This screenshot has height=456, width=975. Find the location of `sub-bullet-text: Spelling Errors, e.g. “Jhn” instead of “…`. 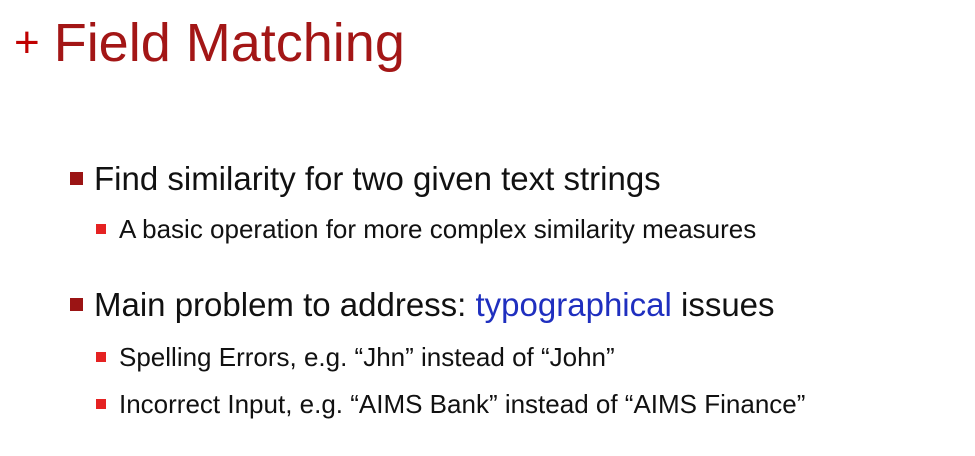

sub-bullet-text: Spelling Errors, e.g. “Jhn” instead of “… is located at coordinates (367, 357).